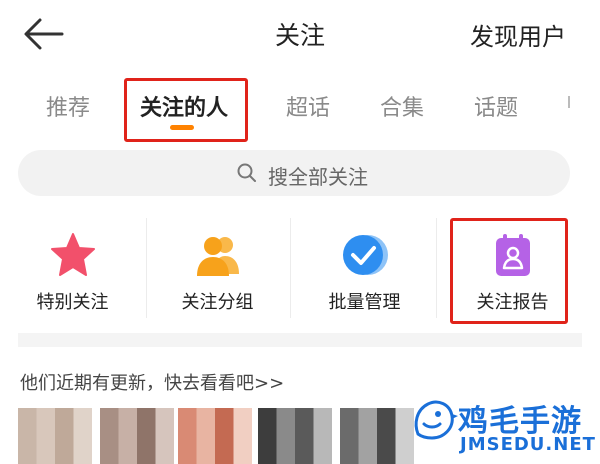  I want to click on recent-avatars, so click(210, 436).